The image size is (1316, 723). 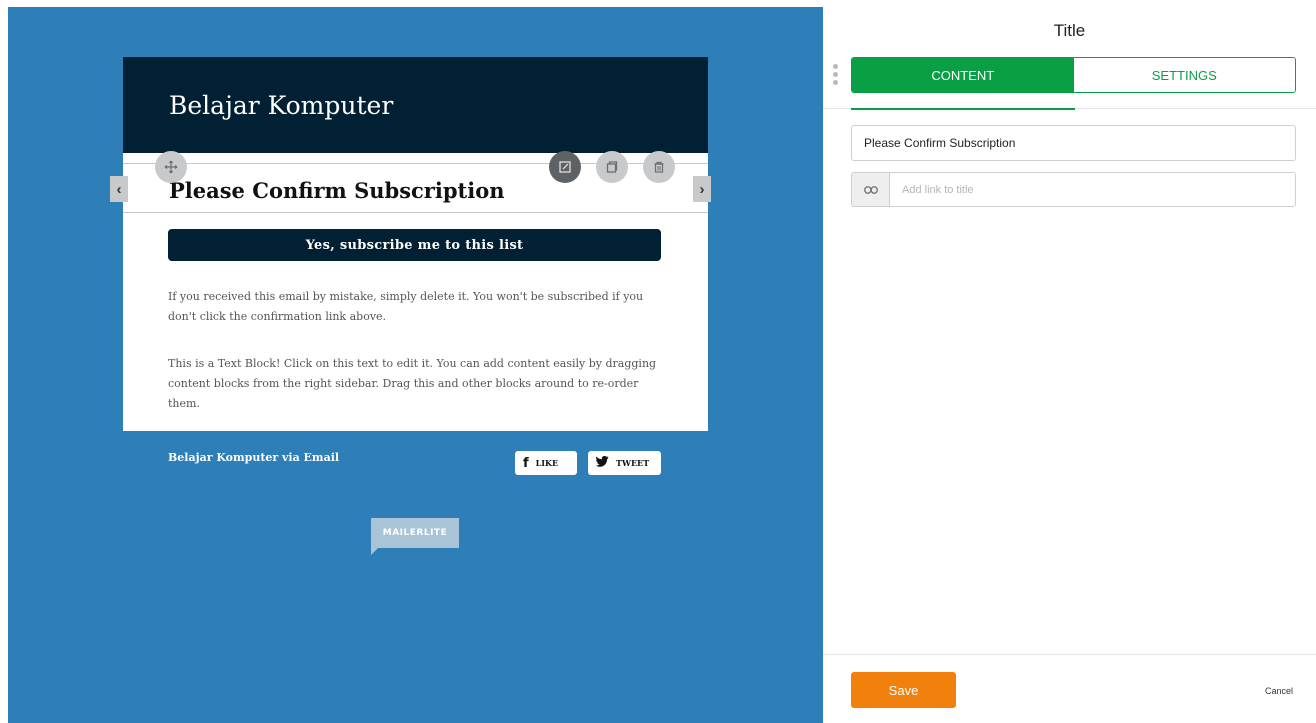 I want to click on next-arrow-icon: ›, so click(x=702, y=189).